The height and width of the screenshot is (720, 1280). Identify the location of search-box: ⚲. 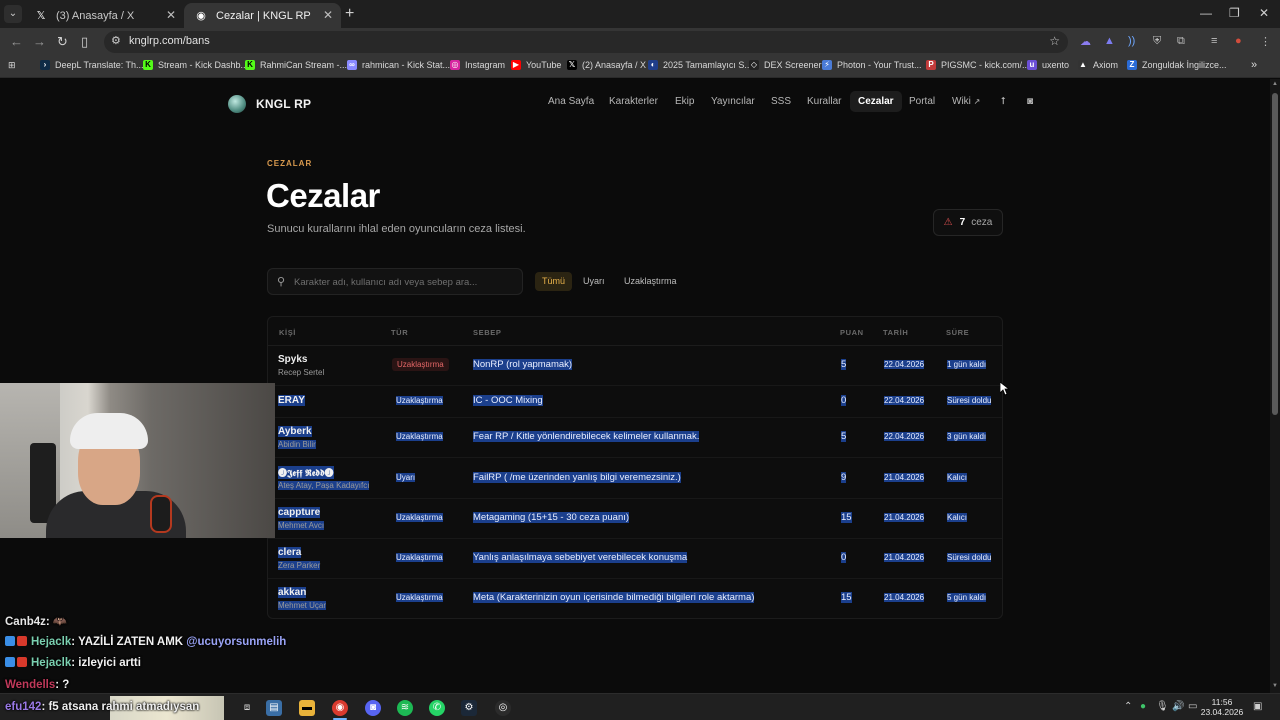
(395, 281).